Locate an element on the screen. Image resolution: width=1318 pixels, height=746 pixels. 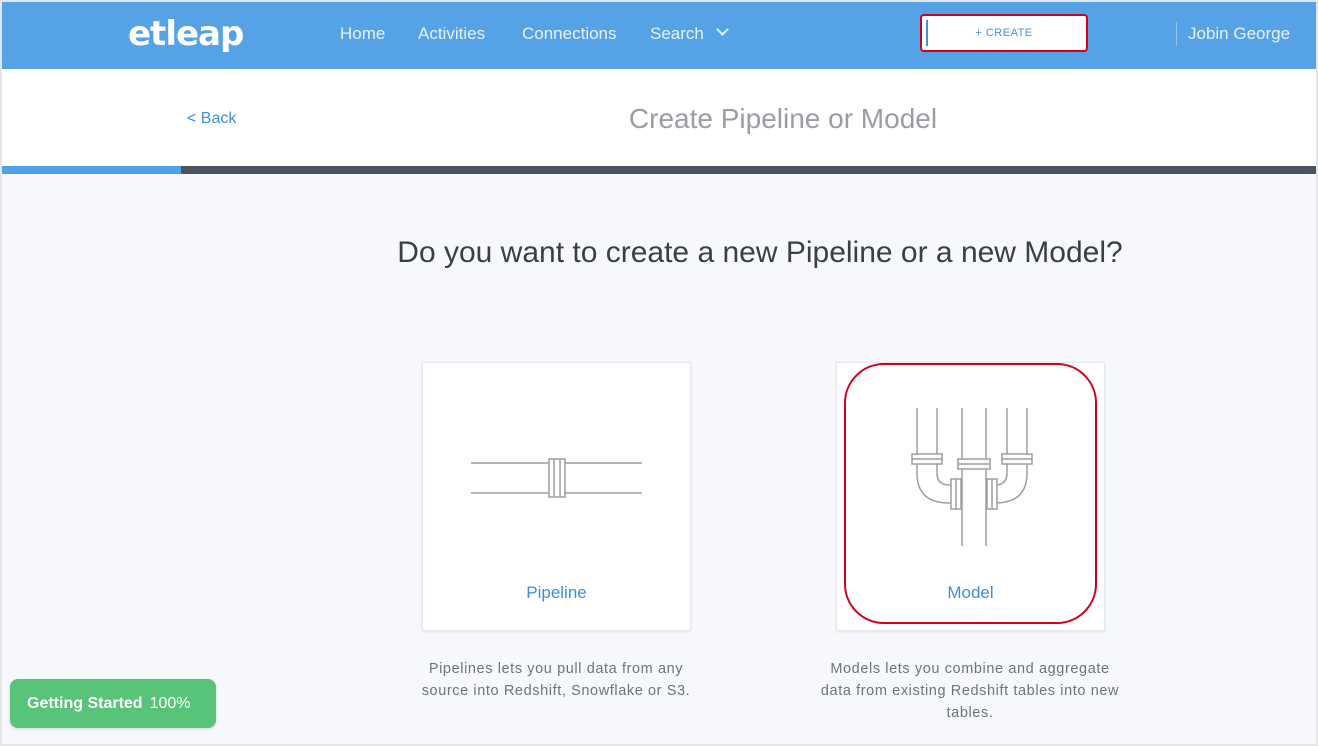
chevron-down-icon is located at coordinates (722, 29).